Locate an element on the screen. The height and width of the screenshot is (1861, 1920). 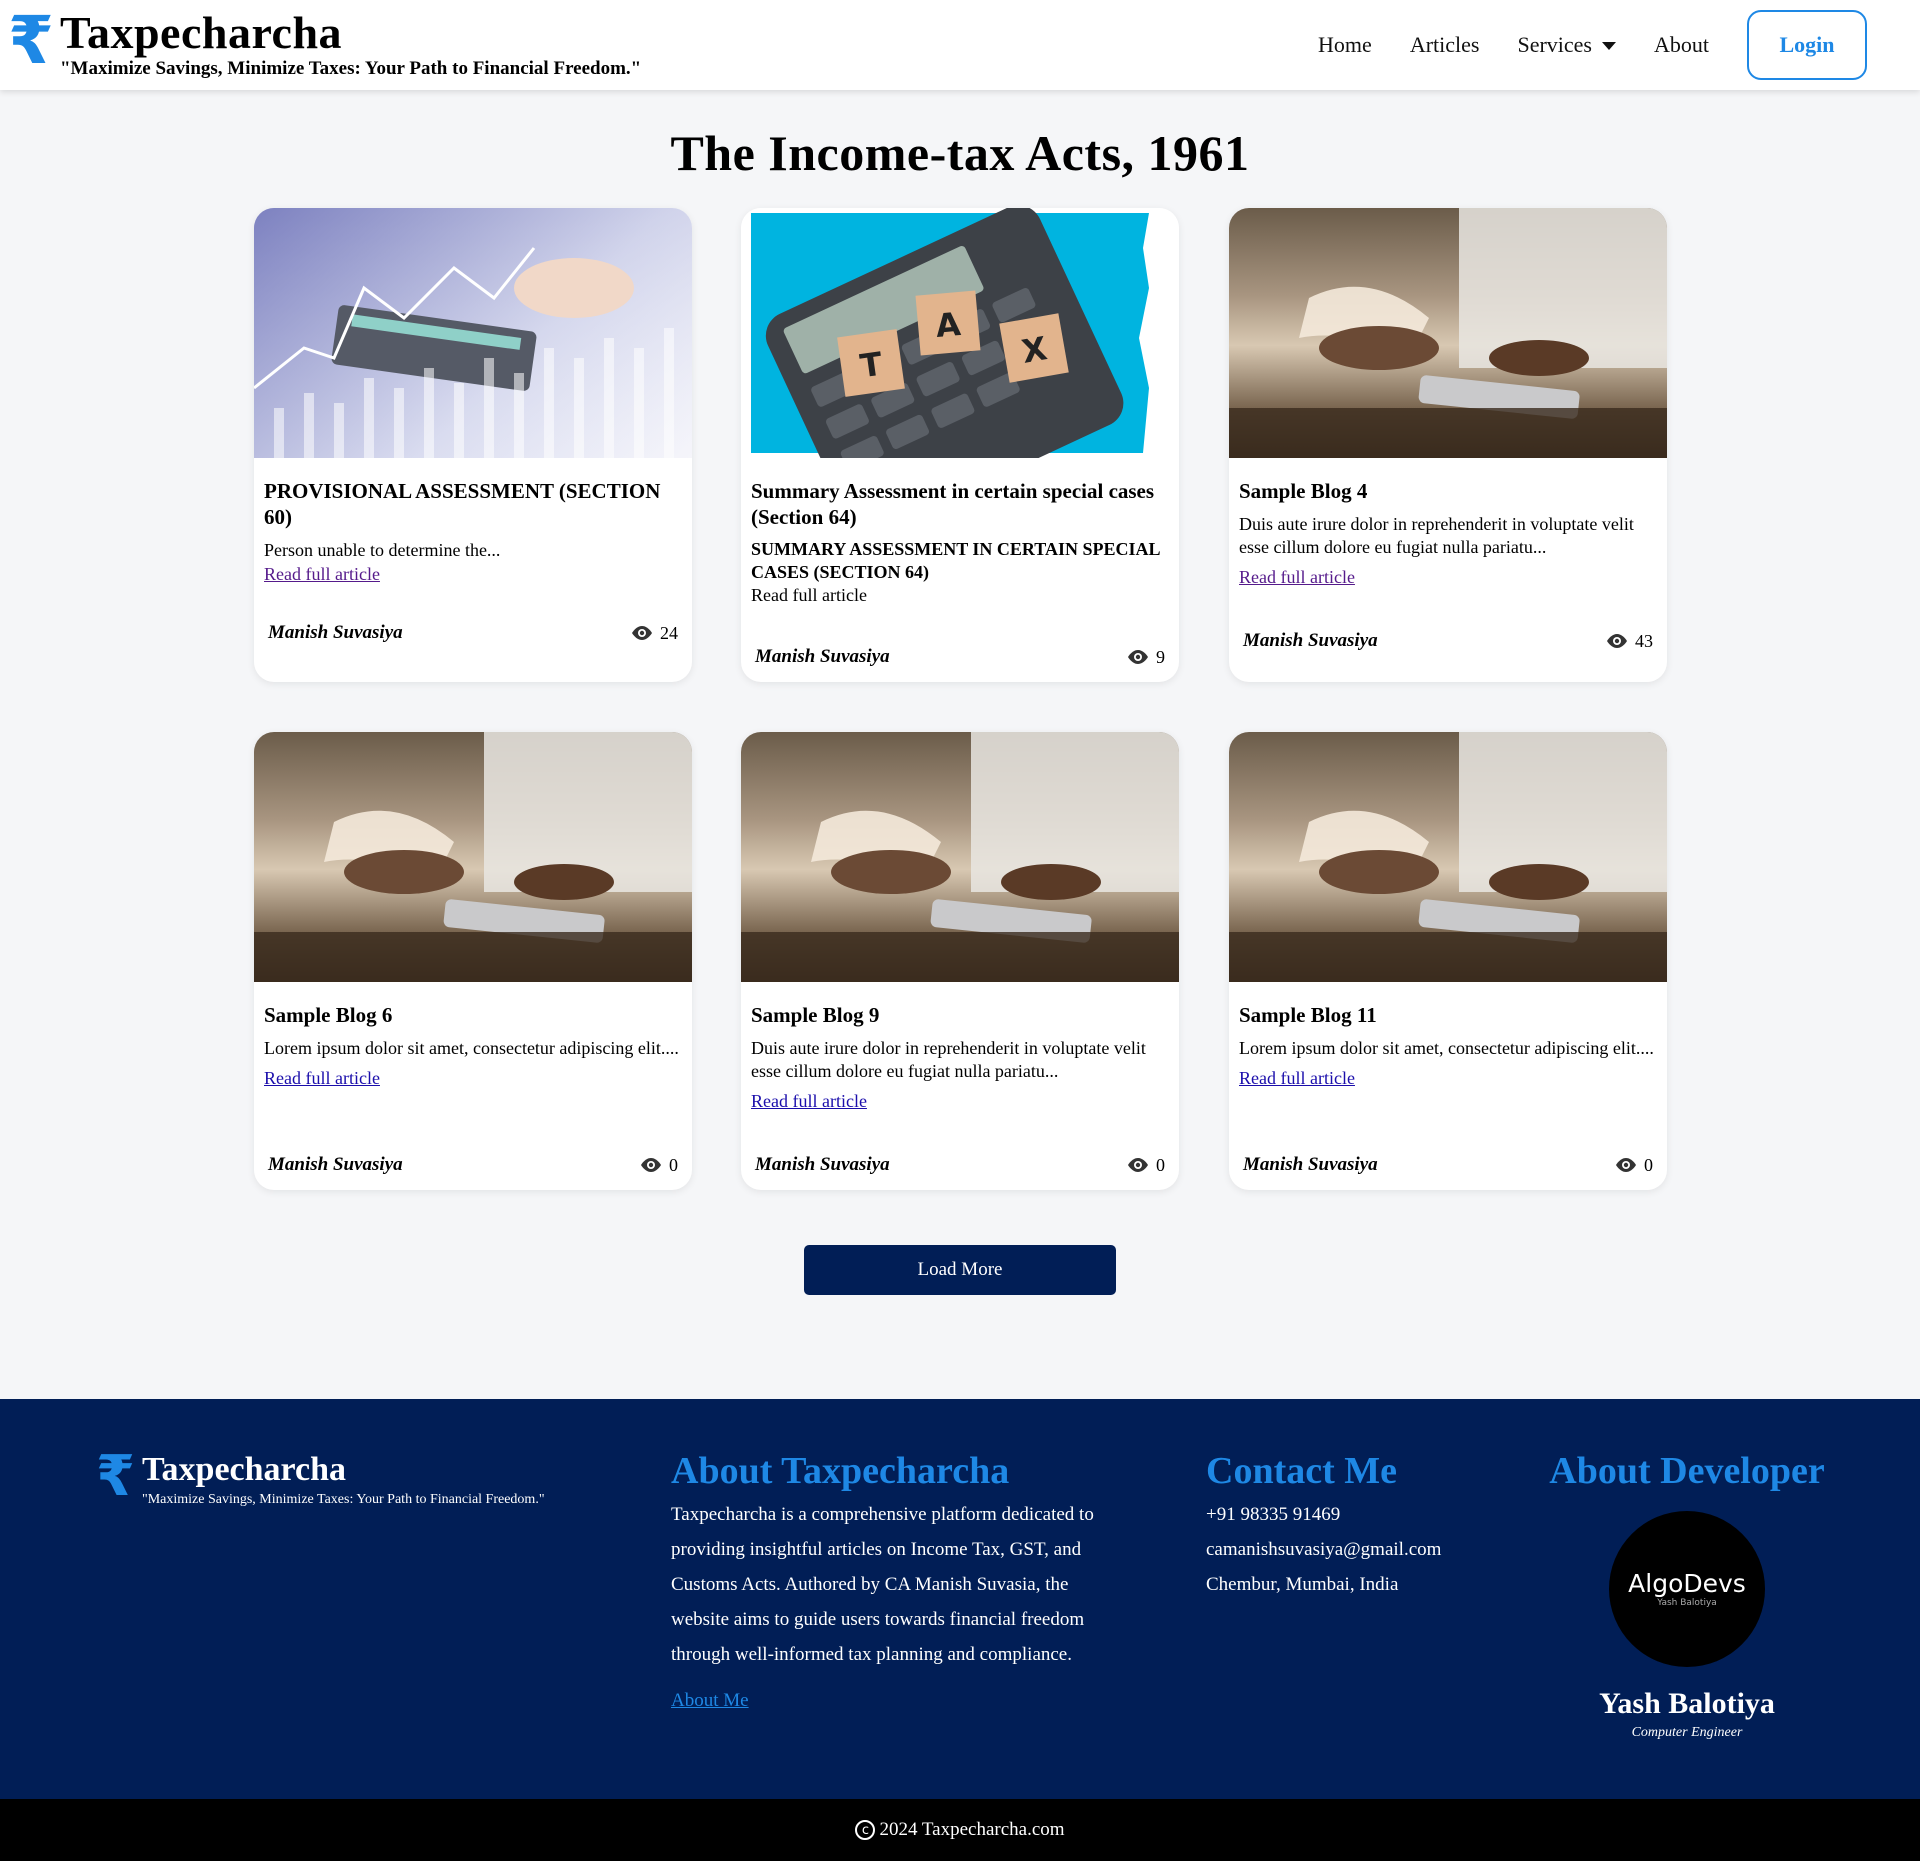
view-count-value: 43 is located at coordinates (1644, 640).